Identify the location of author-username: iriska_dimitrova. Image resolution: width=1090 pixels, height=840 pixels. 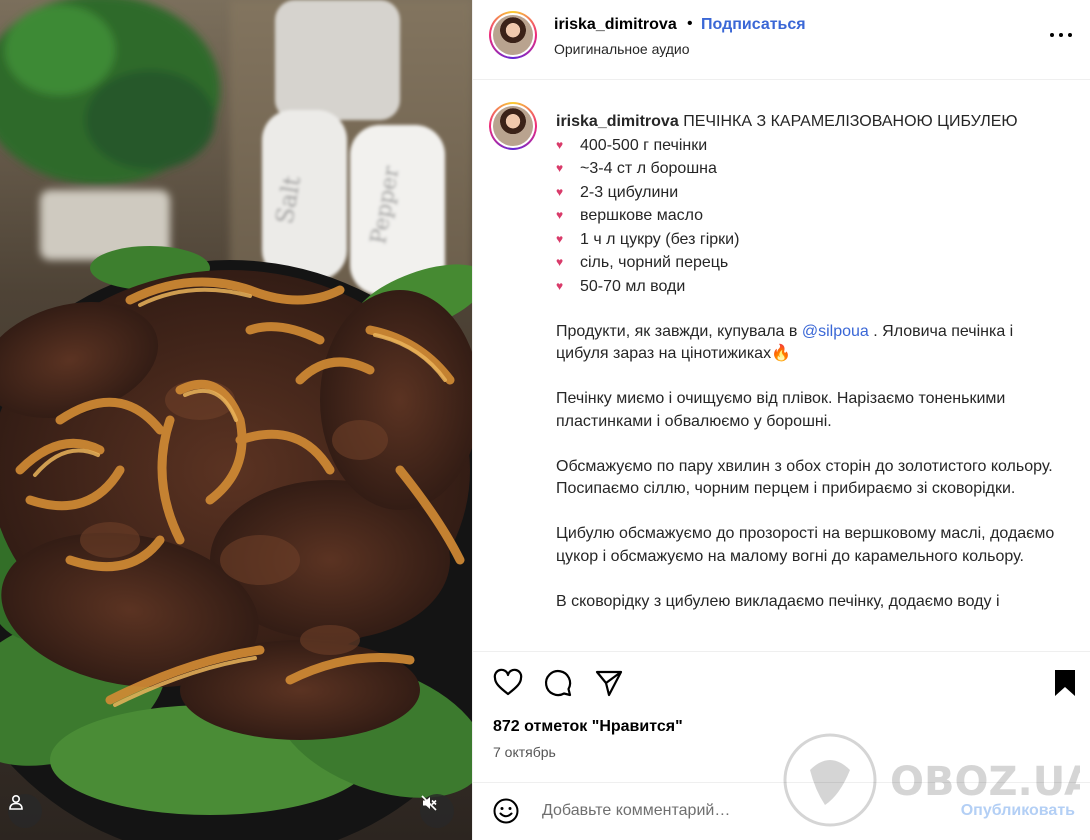
(615, 25).